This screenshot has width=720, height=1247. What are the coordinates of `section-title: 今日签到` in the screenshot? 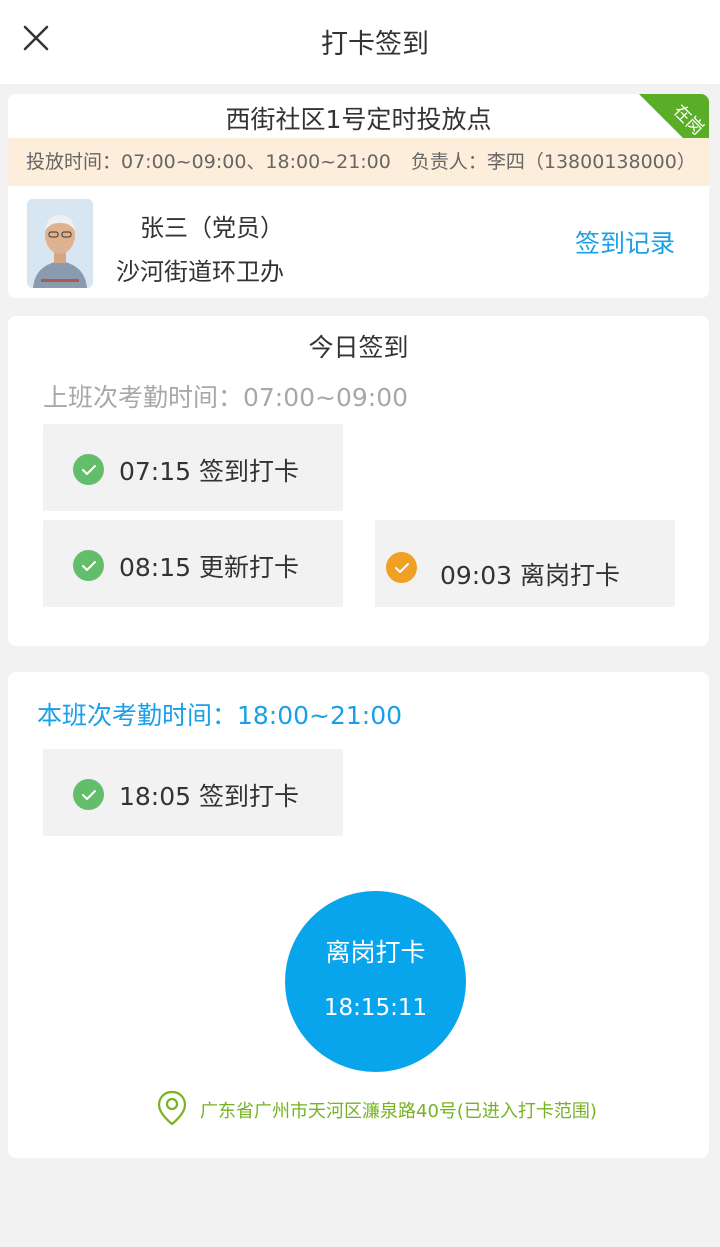 It's located at (358, 347).